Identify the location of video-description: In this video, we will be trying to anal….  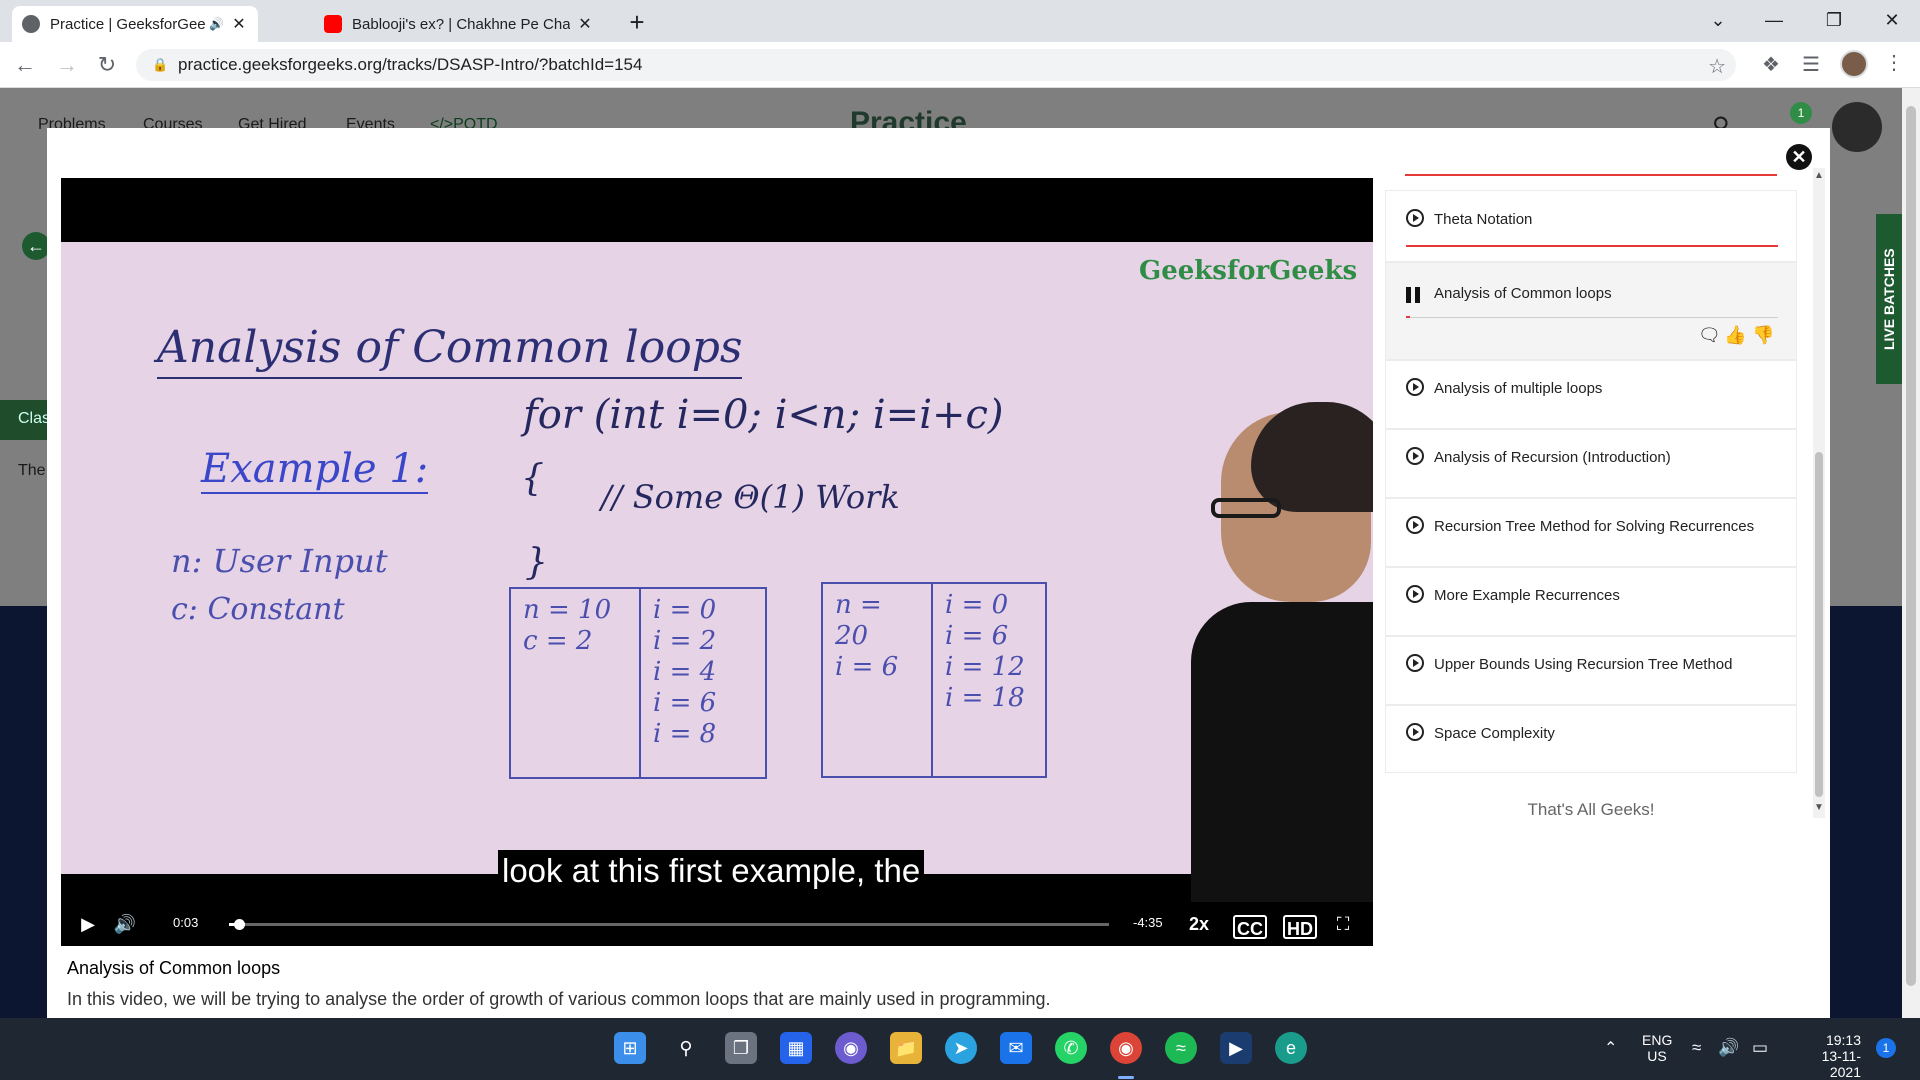
(559, 999).